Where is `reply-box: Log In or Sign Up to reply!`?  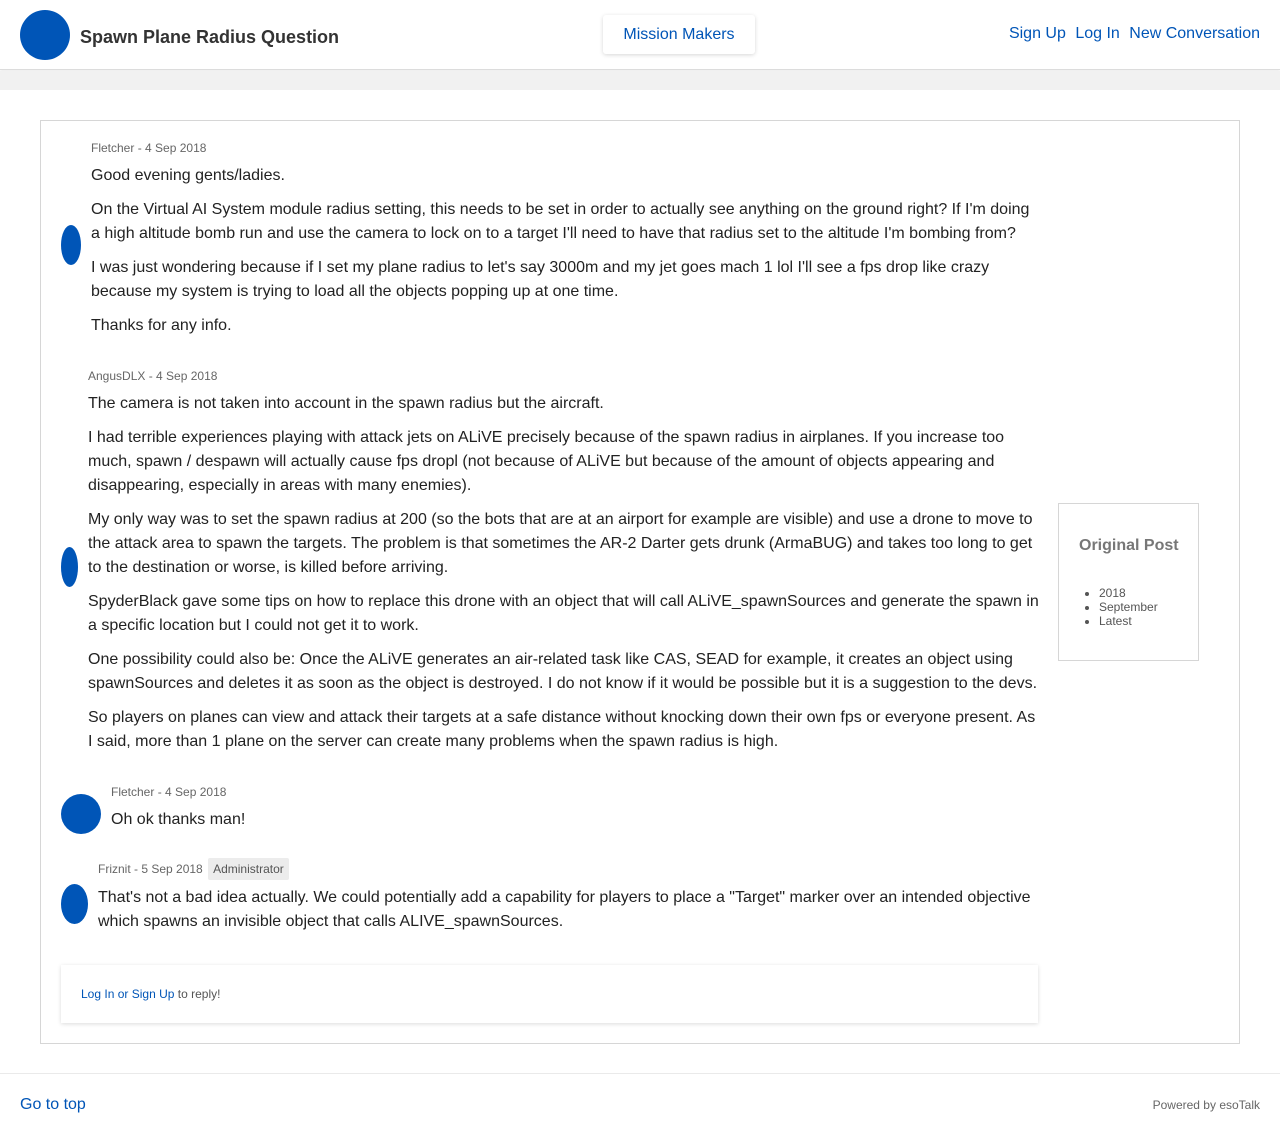
reply-box: Log In or Sign Up to reply! is located at coordinates (549, 994).